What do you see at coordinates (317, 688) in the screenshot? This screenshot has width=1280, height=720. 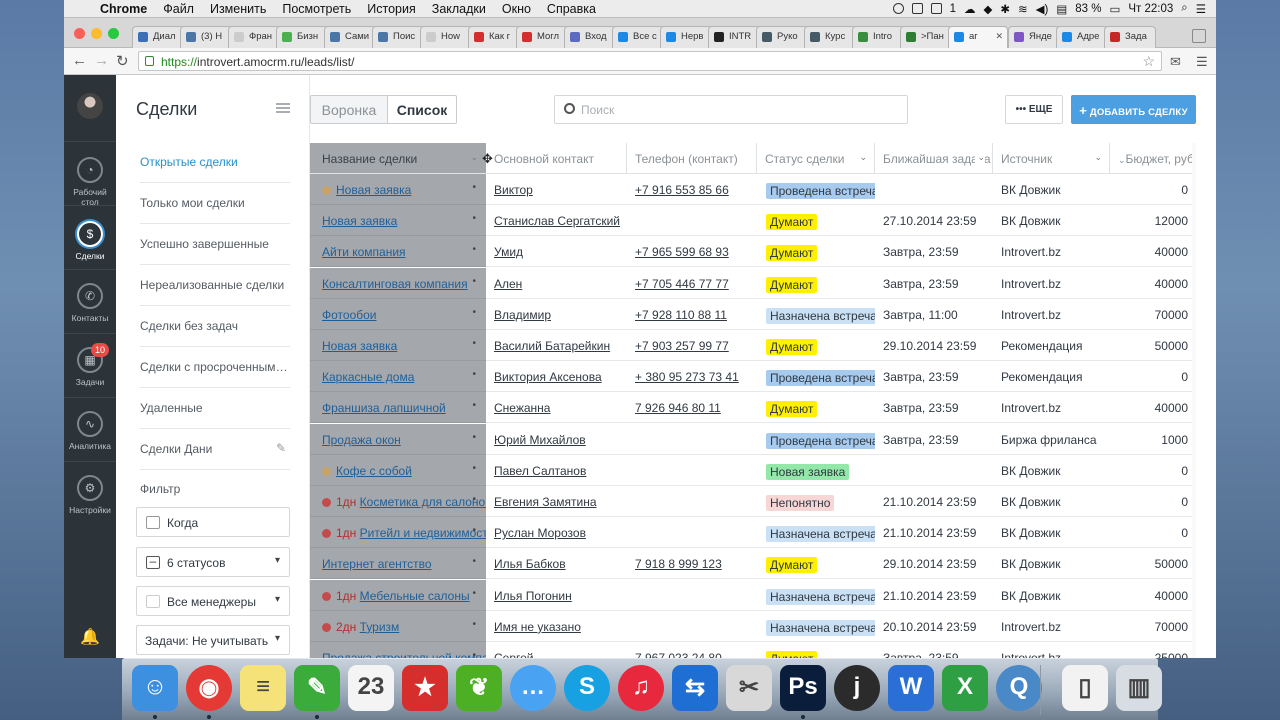 I see `evernote-icon: ✎` at bounding box center [317, 688].